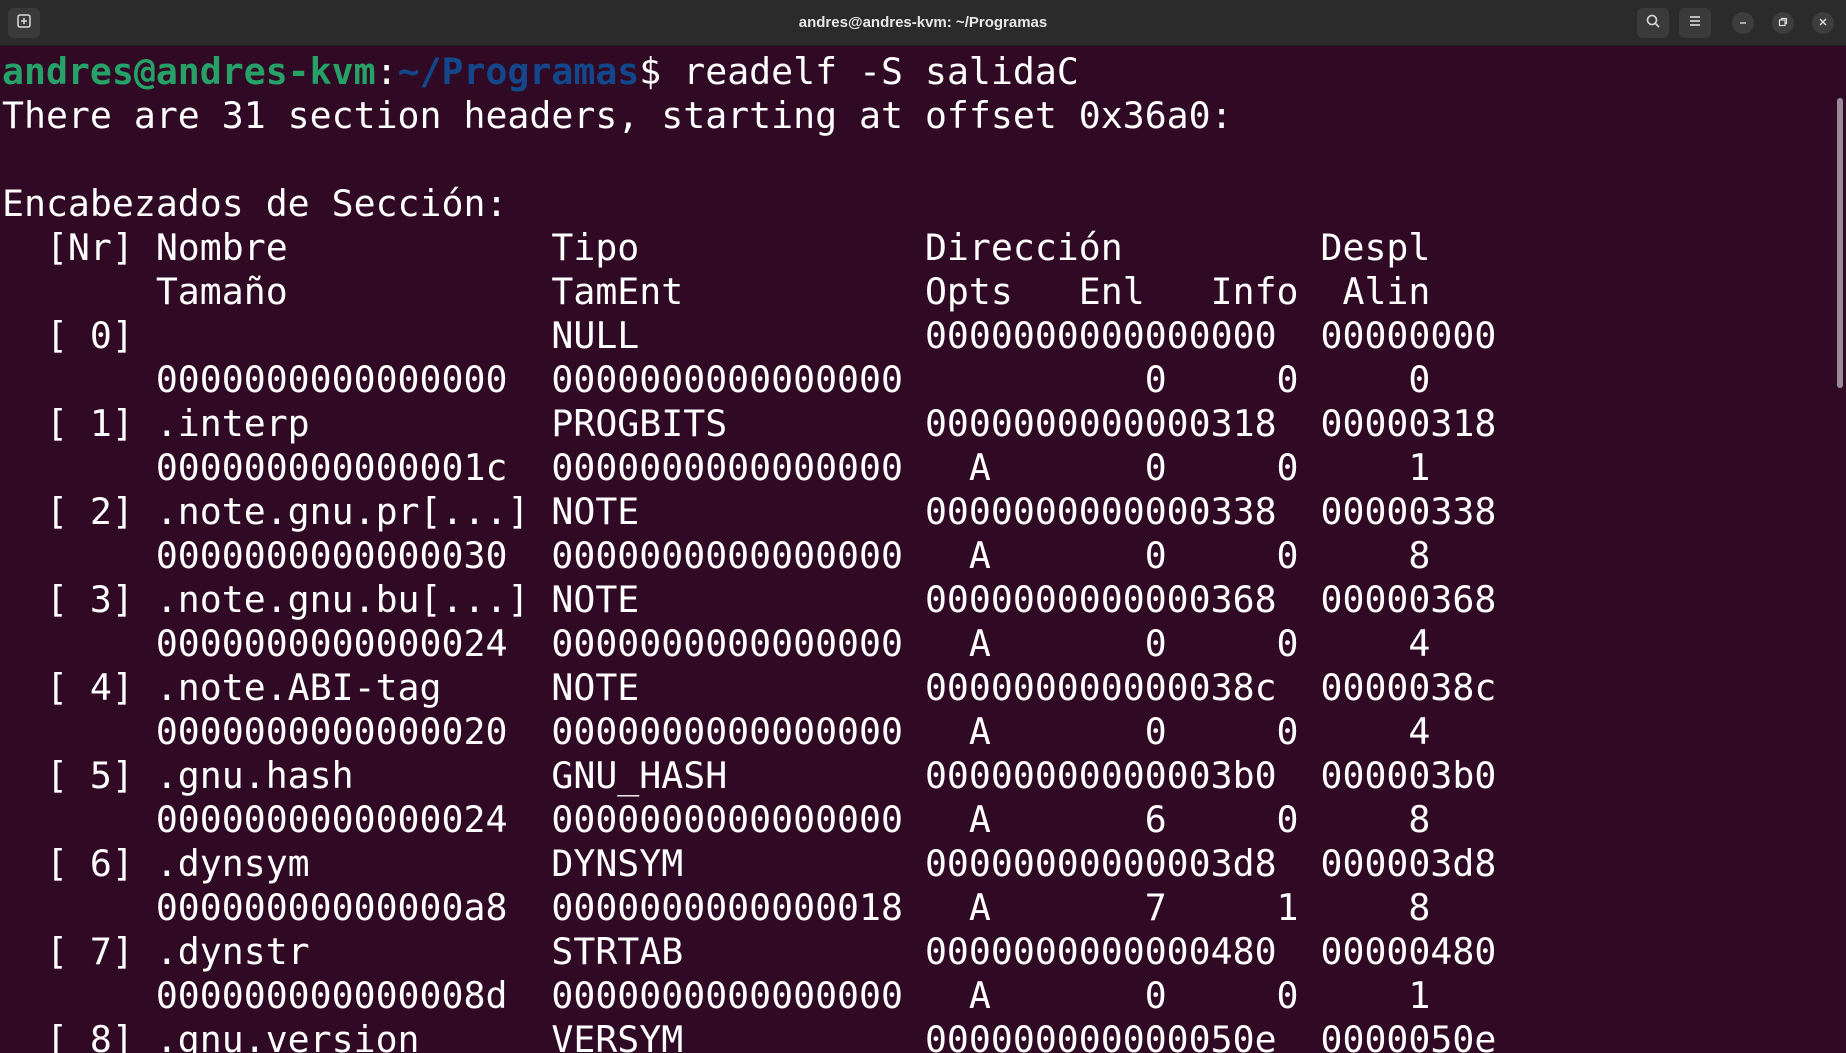 This screenshot has width=1846, height=1053. I want to click on search-button, so click(1653, 23).